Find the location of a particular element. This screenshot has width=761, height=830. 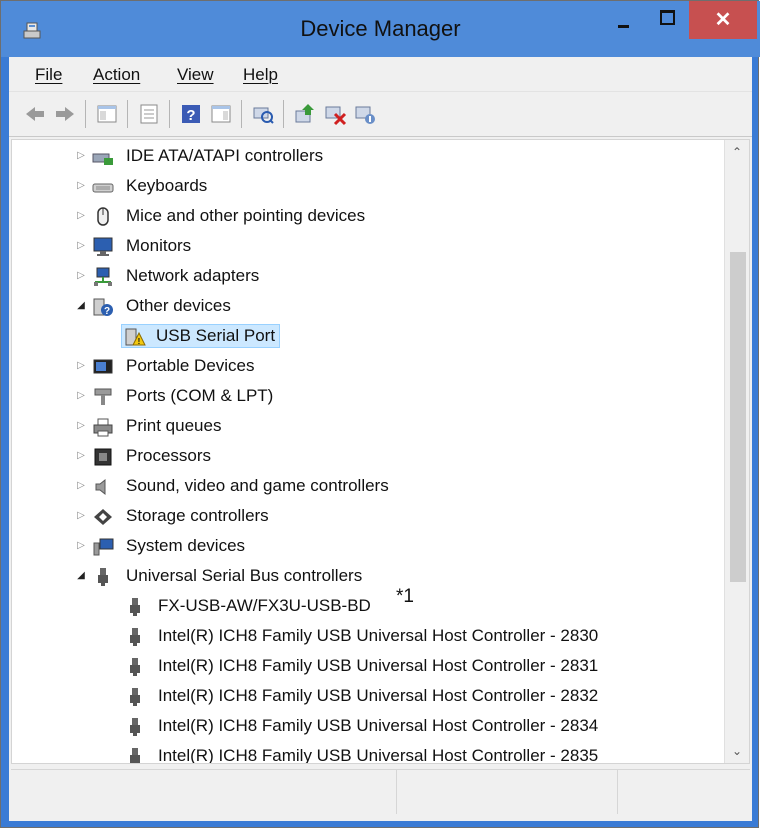

vertical-scrollbar: ⌃ ⌄ is located at coordinates (736, 451).